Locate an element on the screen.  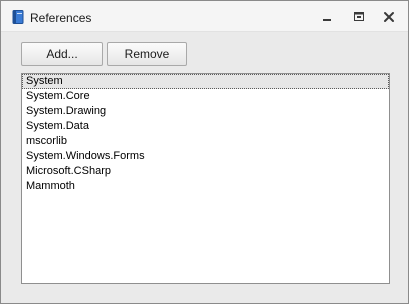
list-item: System.Core is located at coordinates (205, 96).